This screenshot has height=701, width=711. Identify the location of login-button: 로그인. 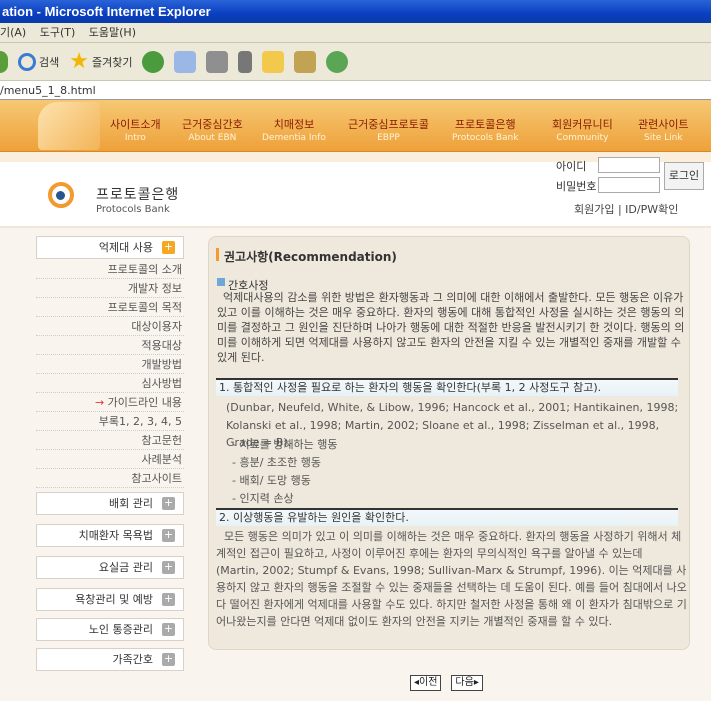
(684, 176).